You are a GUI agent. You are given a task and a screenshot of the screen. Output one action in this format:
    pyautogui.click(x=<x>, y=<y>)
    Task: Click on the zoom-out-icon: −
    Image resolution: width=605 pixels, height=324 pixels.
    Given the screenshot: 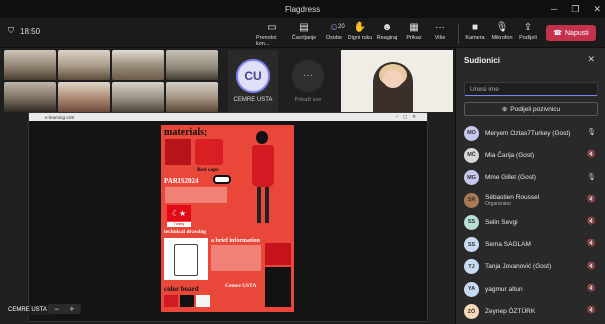 What is the action you would take?
    pyautogui.click(x=56, y=309)
    